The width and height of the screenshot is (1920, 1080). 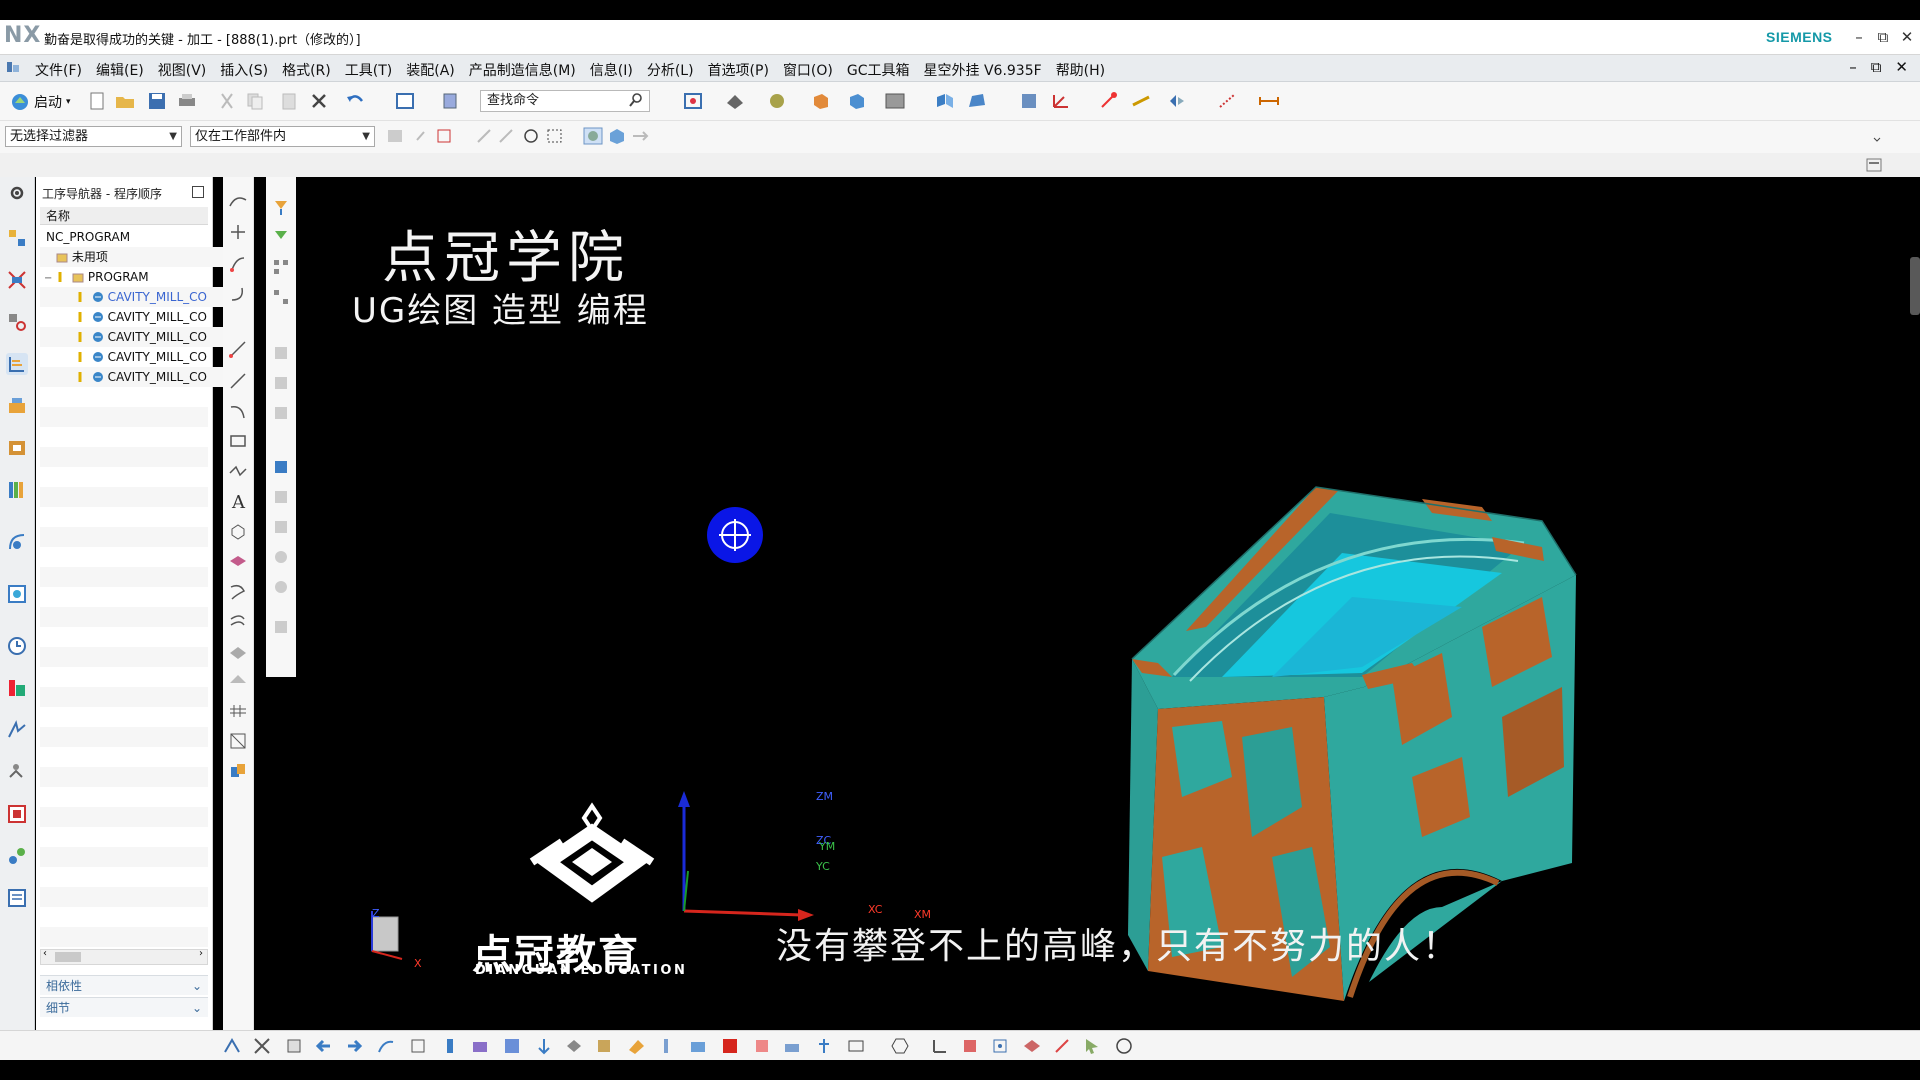 I want to click on hd3d-tools-icon, so click(x=17, y=542).